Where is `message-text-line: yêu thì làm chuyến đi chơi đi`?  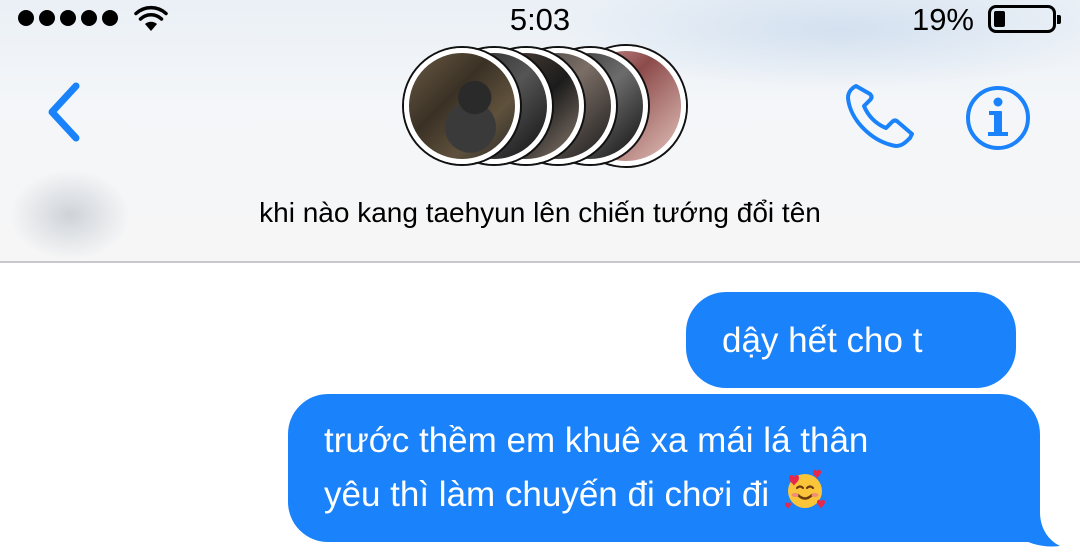 message-text-line: yêu thì làm chuyến đi chơi đi is located at coordinates (547, 494).